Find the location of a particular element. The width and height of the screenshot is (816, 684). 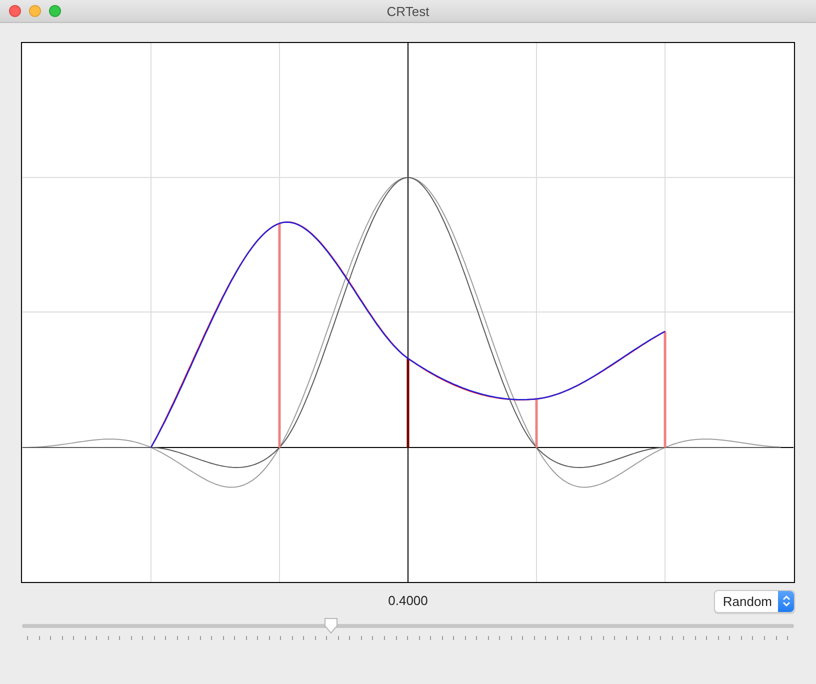

close-button is located at coordinates (15, 11).